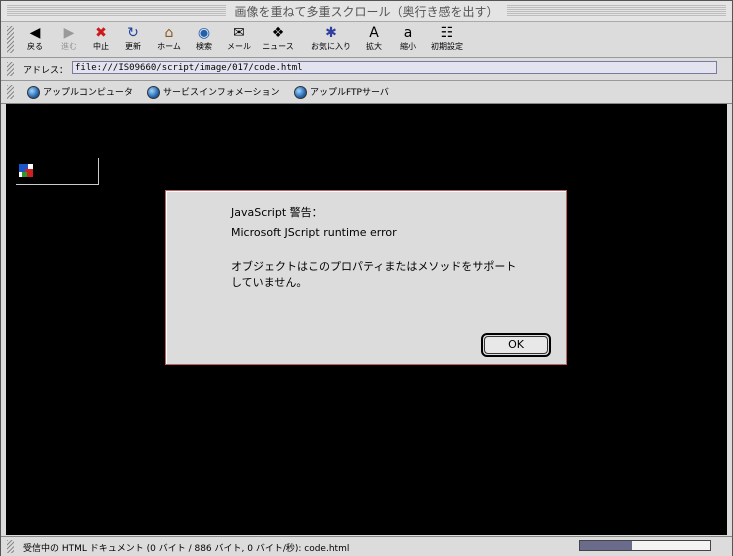  What do you see at coordinates (314, 232) in the screenshot?
I see `dialog-error-name: Microsoft JScript runtime error` at bounding box center [314, 232].